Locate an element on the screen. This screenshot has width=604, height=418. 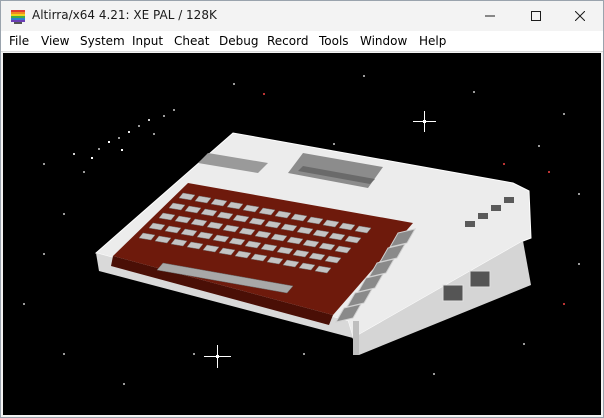
altirra-logo-icon is located at coordinates (18, 16).